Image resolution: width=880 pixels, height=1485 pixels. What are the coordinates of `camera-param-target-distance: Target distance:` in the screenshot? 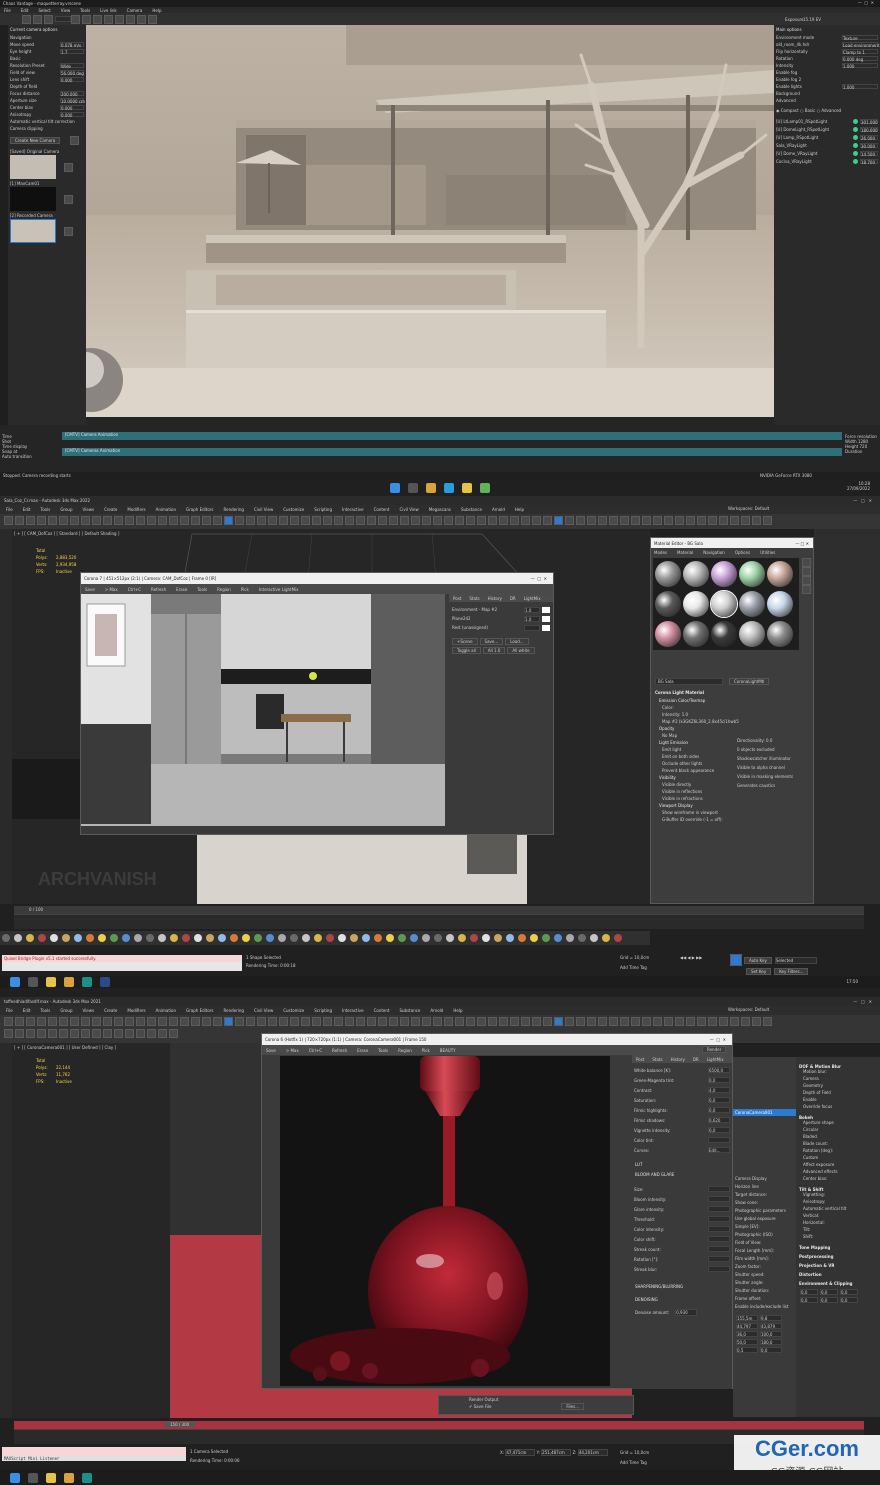 It's located at (765, 1196).